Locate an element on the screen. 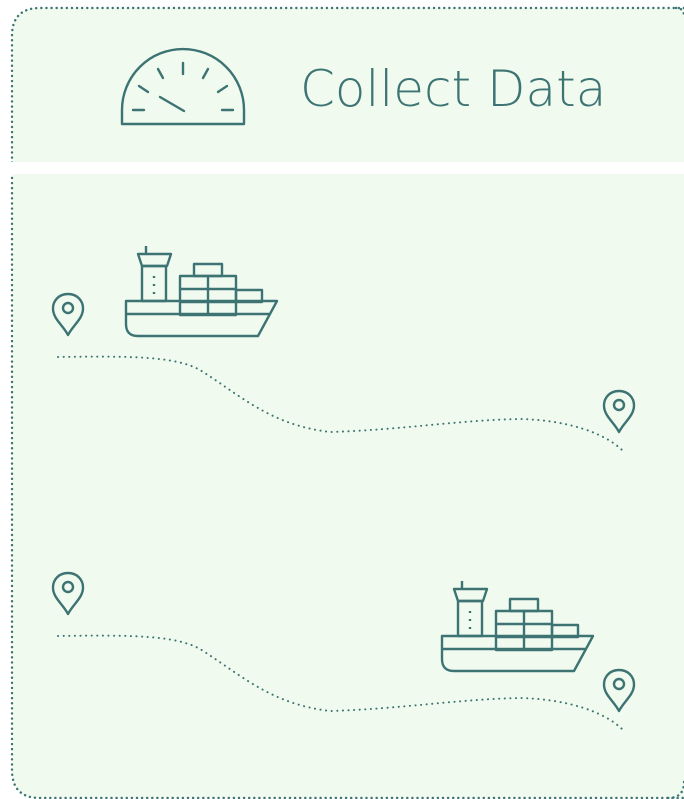 Image resolution: width=684 pixels, height=799 pixels. header-divider is located at coordinates (342, 168).